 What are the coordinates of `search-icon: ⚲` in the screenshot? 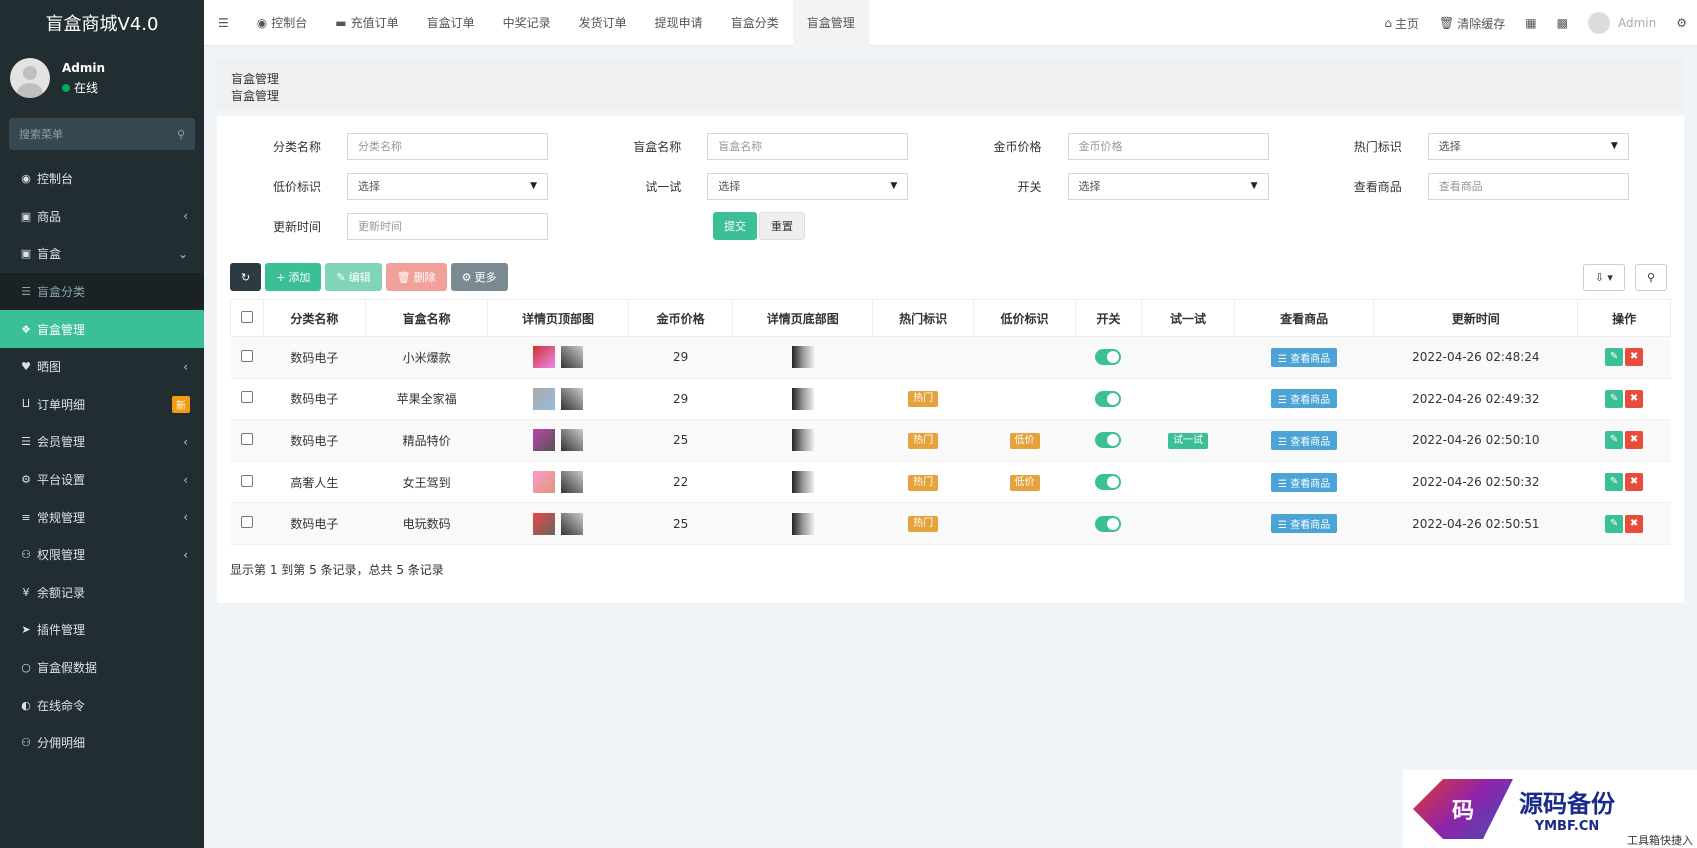 It's located at (181, 134).